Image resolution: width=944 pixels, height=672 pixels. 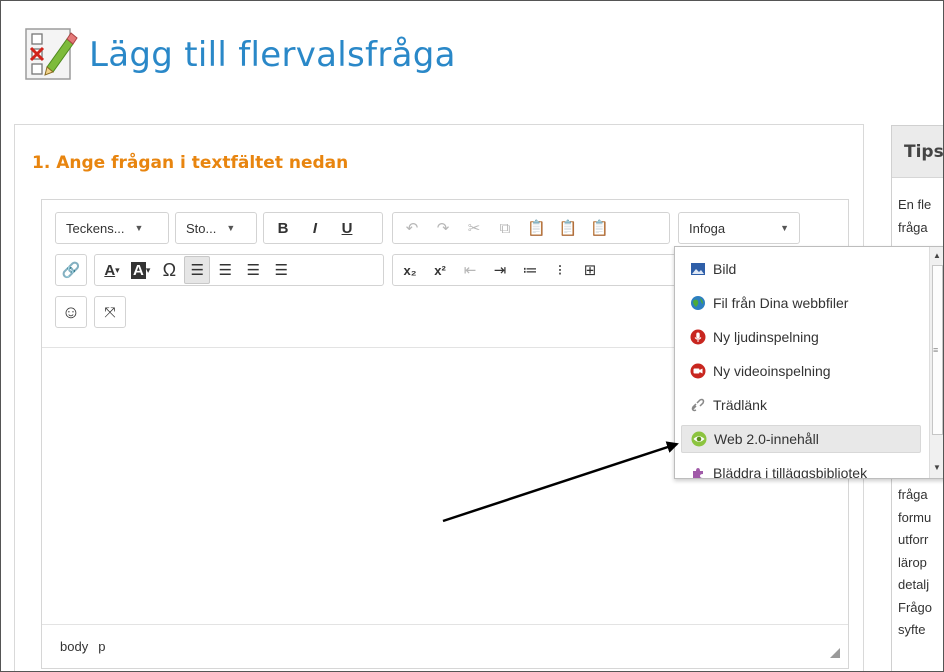 What do you see at coordinates (698, 405) in the screenshot?
I see `link-icon` at bounding box center [698, 405].